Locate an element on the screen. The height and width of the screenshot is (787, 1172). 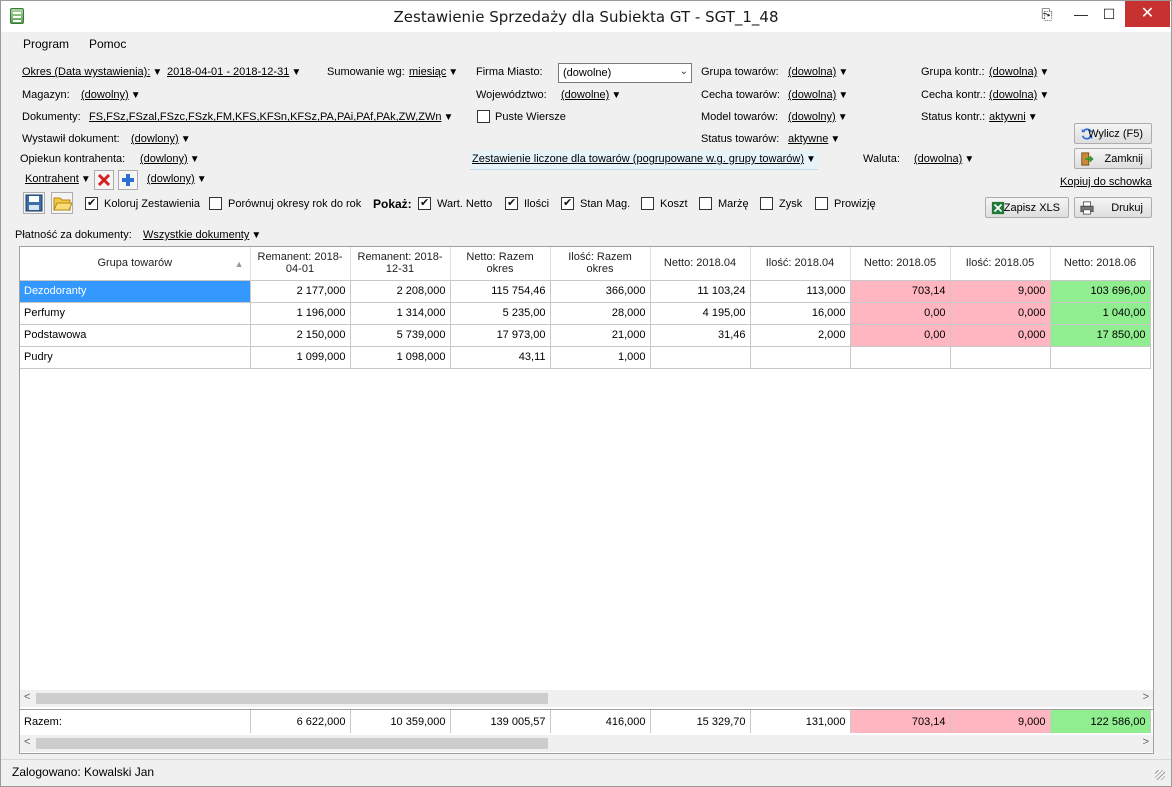
wylicz-button: Wylicz (F5) is located at coordinates (1113, 133).